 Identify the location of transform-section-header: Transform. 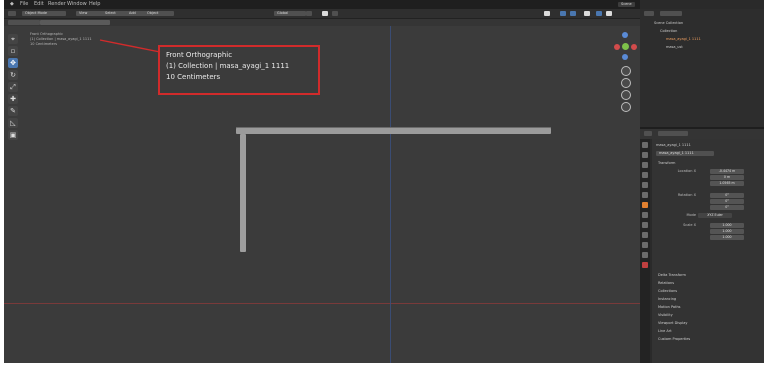
(666, 163).